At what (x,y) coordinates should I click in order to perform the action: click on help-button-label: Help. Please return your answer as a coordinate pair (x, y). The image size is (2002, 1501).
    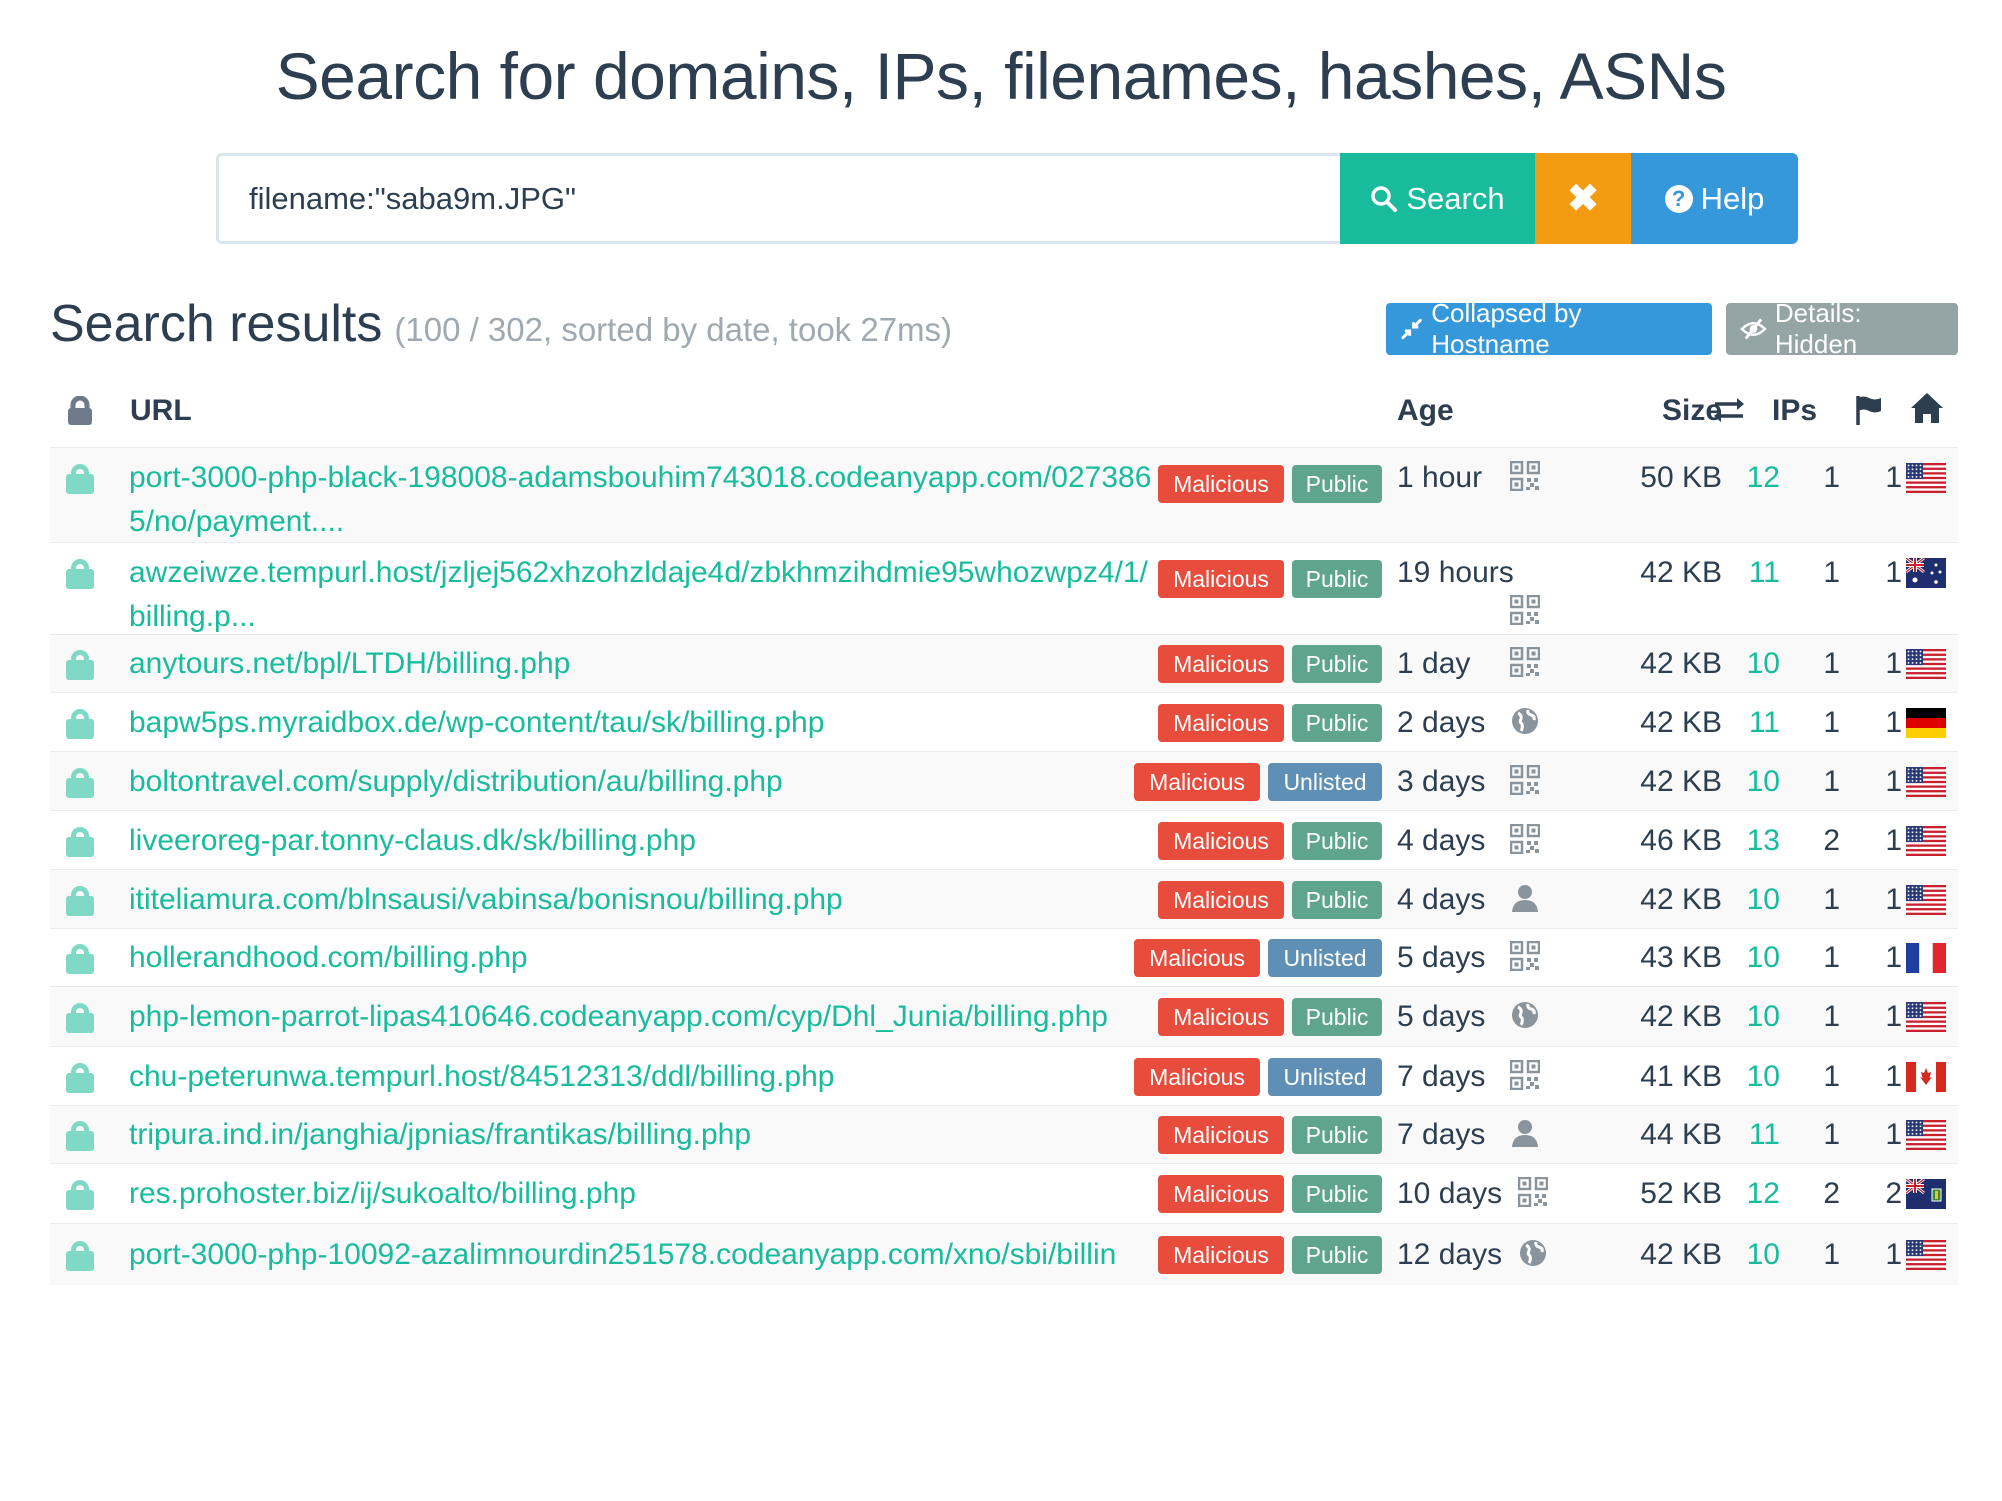
    Looking at the image, I should click on (1732, 198).